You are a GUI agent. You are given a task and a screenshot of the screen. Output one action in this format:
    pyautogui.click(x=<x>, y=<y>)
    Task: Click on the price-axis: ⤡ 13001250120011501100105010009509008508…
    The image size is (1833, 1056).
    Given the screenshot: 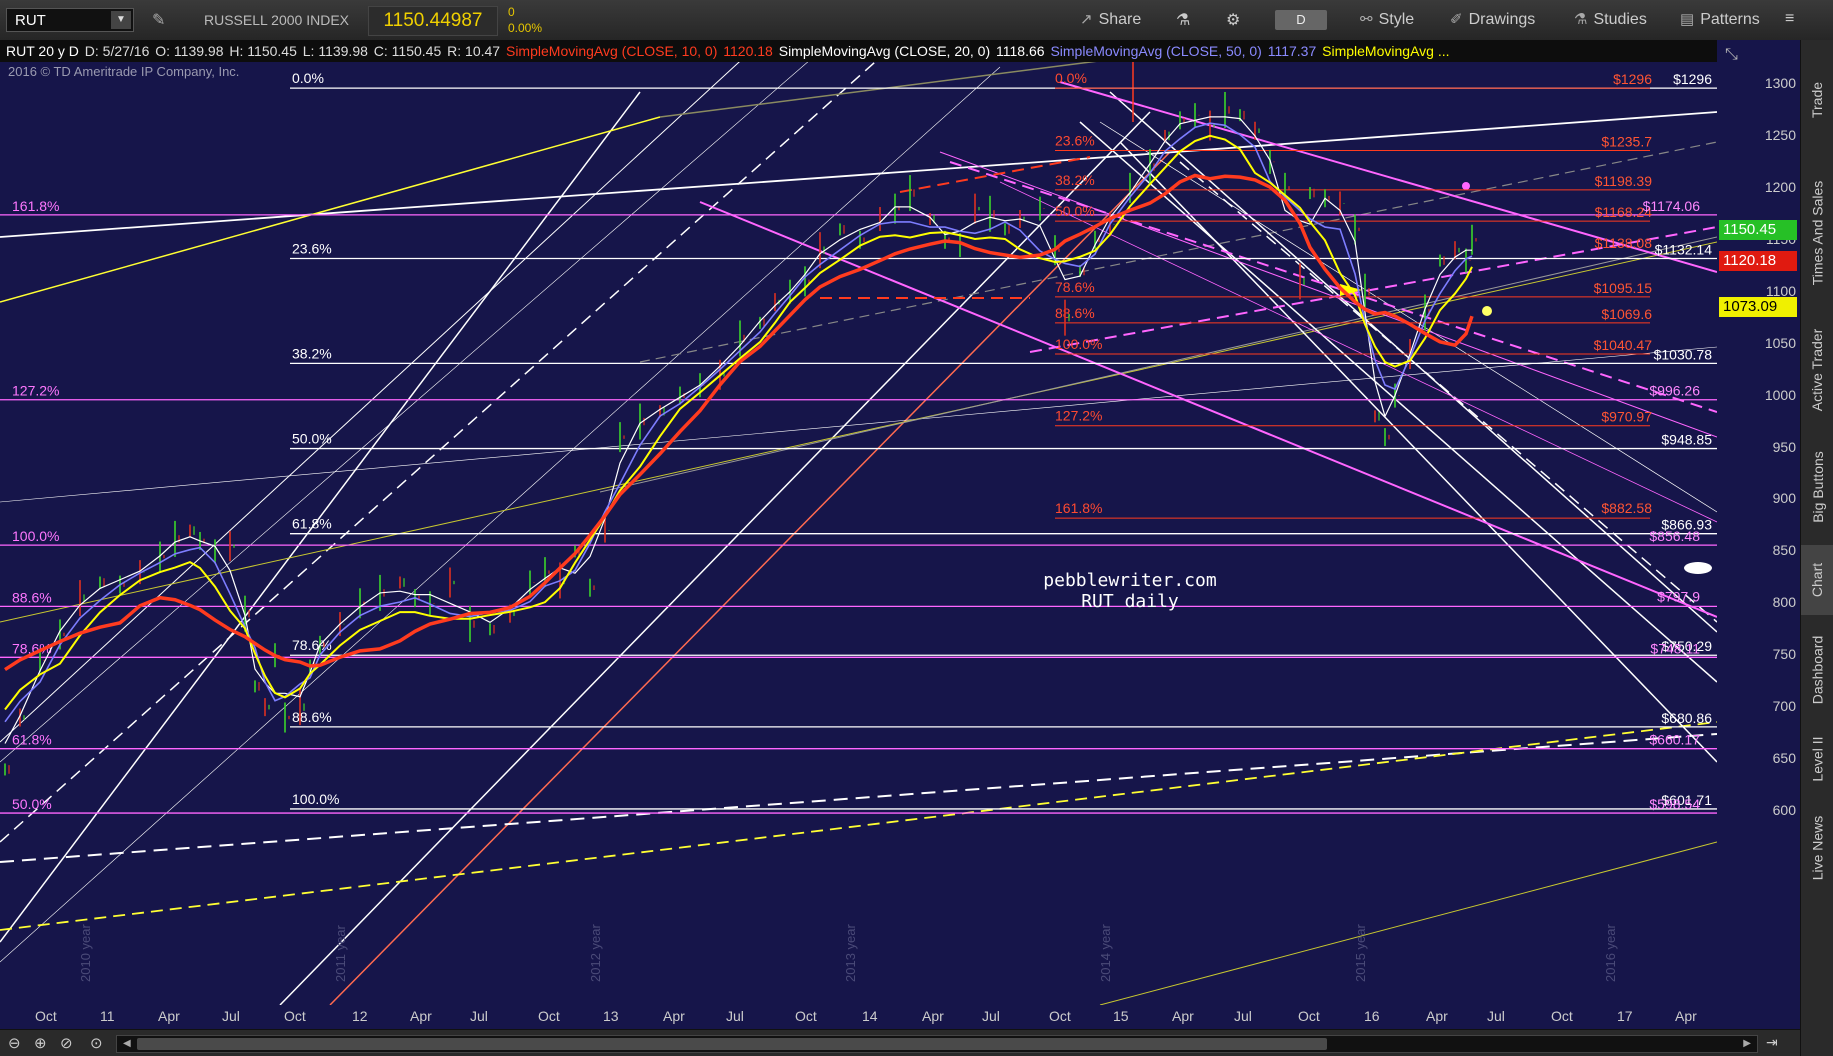 What is the action you would take?
    pyautogui.click(x=1758, y=534)
    